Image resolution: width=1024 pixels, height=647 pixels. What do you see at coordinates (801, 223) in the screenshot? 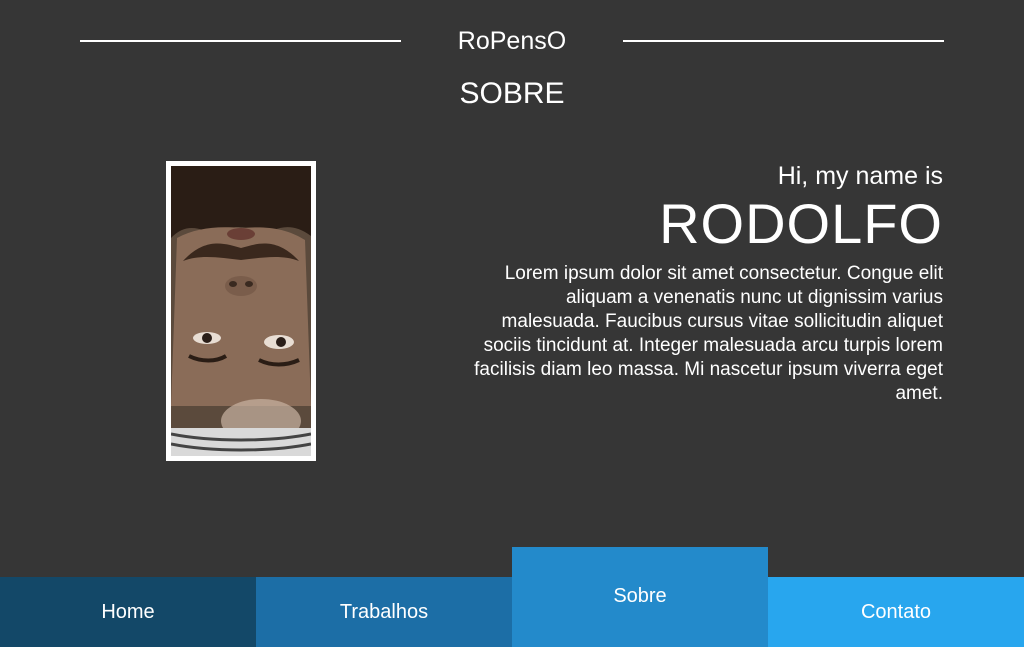
I see `profile-name: RODOLFO` at bounding box center [801, 223].